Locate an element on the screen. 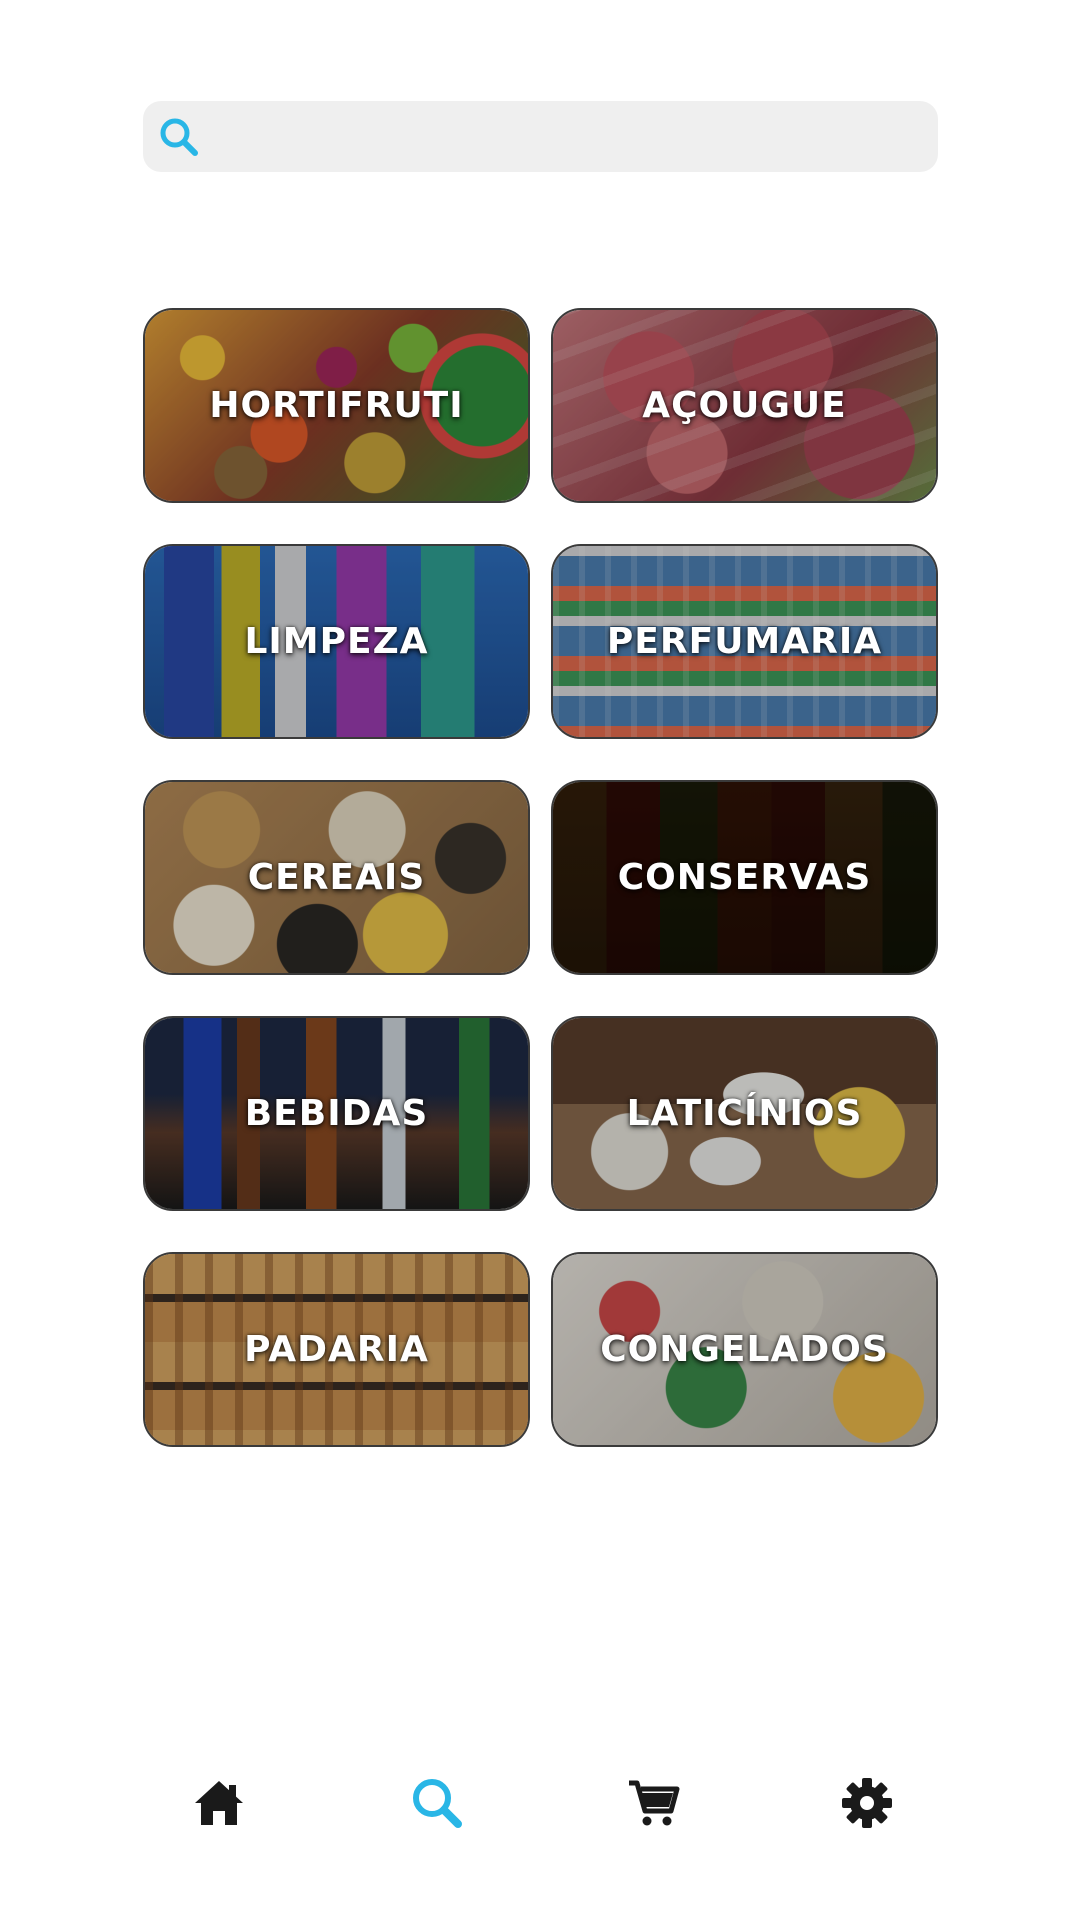 The width and height of the screenshot is (1080, 1920). nav-settings is located at coordinates (867, 1805).